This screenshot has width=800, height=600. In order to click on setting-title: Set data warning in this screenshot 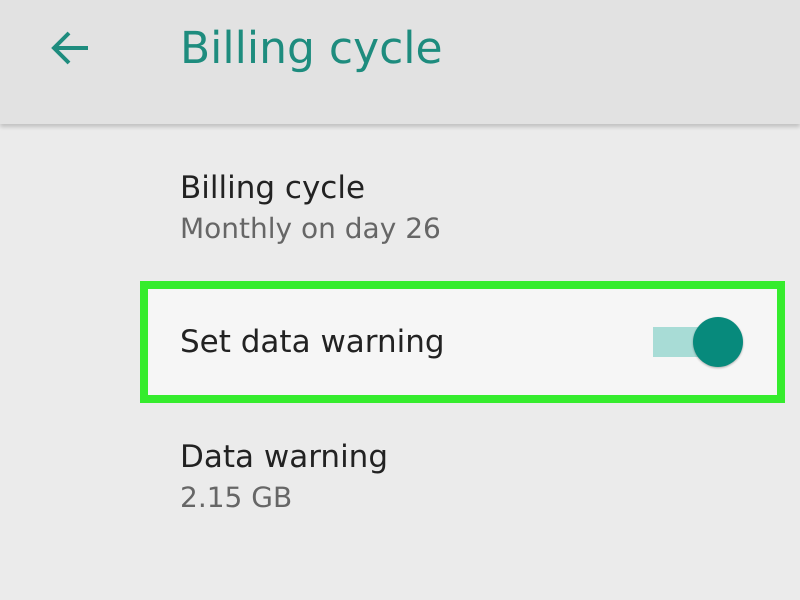, I will do `click(313, 342)`.